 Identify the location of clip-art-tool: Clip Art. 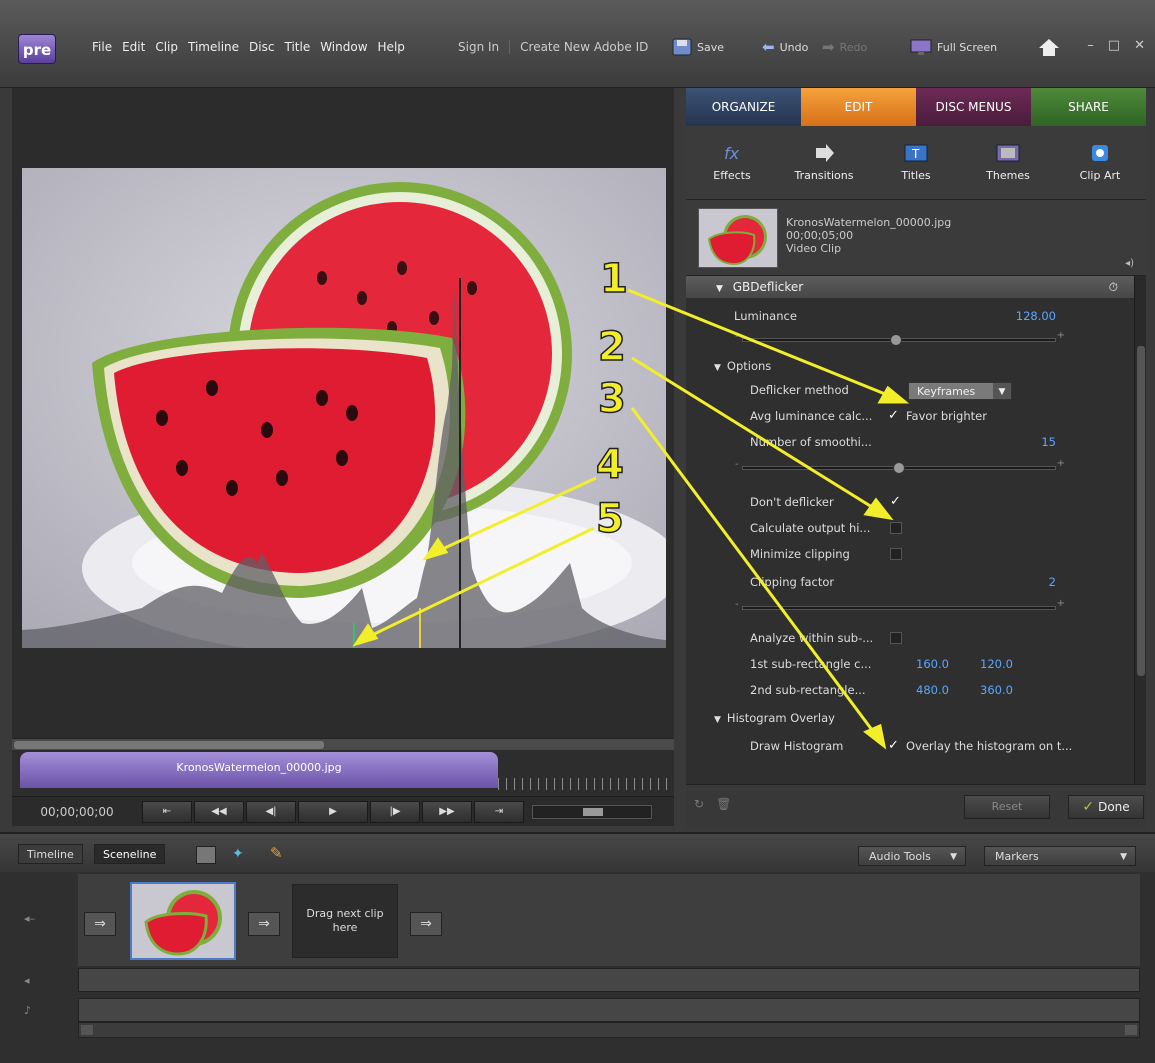
(1100, 162).